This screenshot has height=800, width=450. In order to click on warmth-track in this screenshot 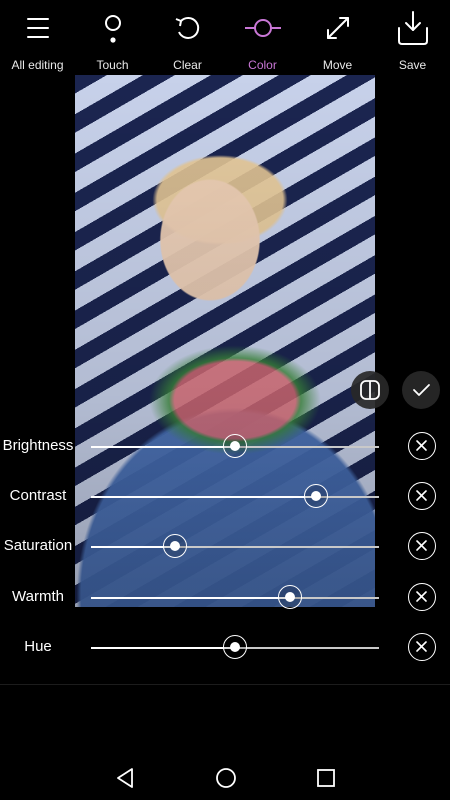, I will do `click(235, 598)`.